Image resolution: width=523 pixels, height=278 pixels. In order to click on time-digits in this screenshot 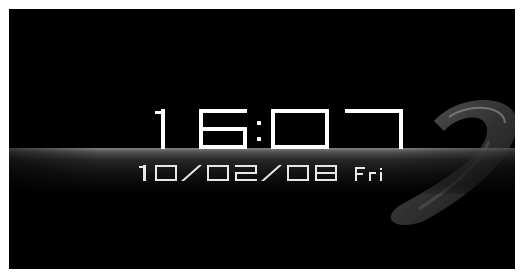, I will do `click(279, 129)`.